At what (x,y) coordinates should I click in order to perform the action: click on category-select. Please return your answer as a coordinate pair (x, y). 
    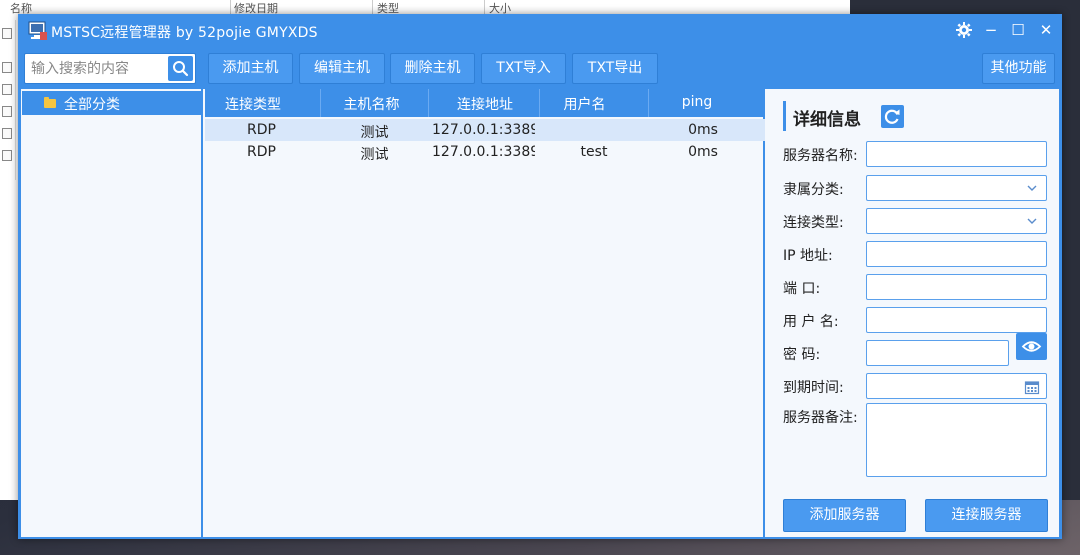
    Looking at the image, I should click on (956, 188).